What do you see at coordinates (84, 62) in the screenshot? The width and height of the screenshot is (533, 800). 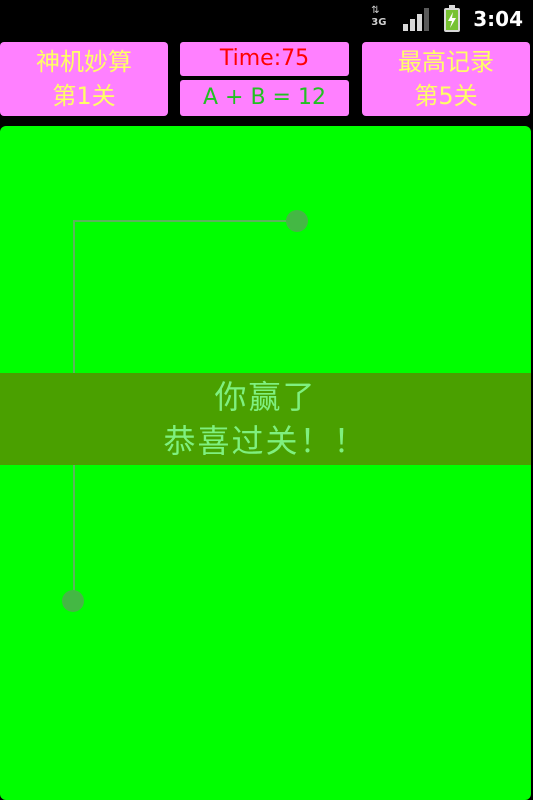 I see `game-title: 神机妙算` at bounding box center [84, 62].